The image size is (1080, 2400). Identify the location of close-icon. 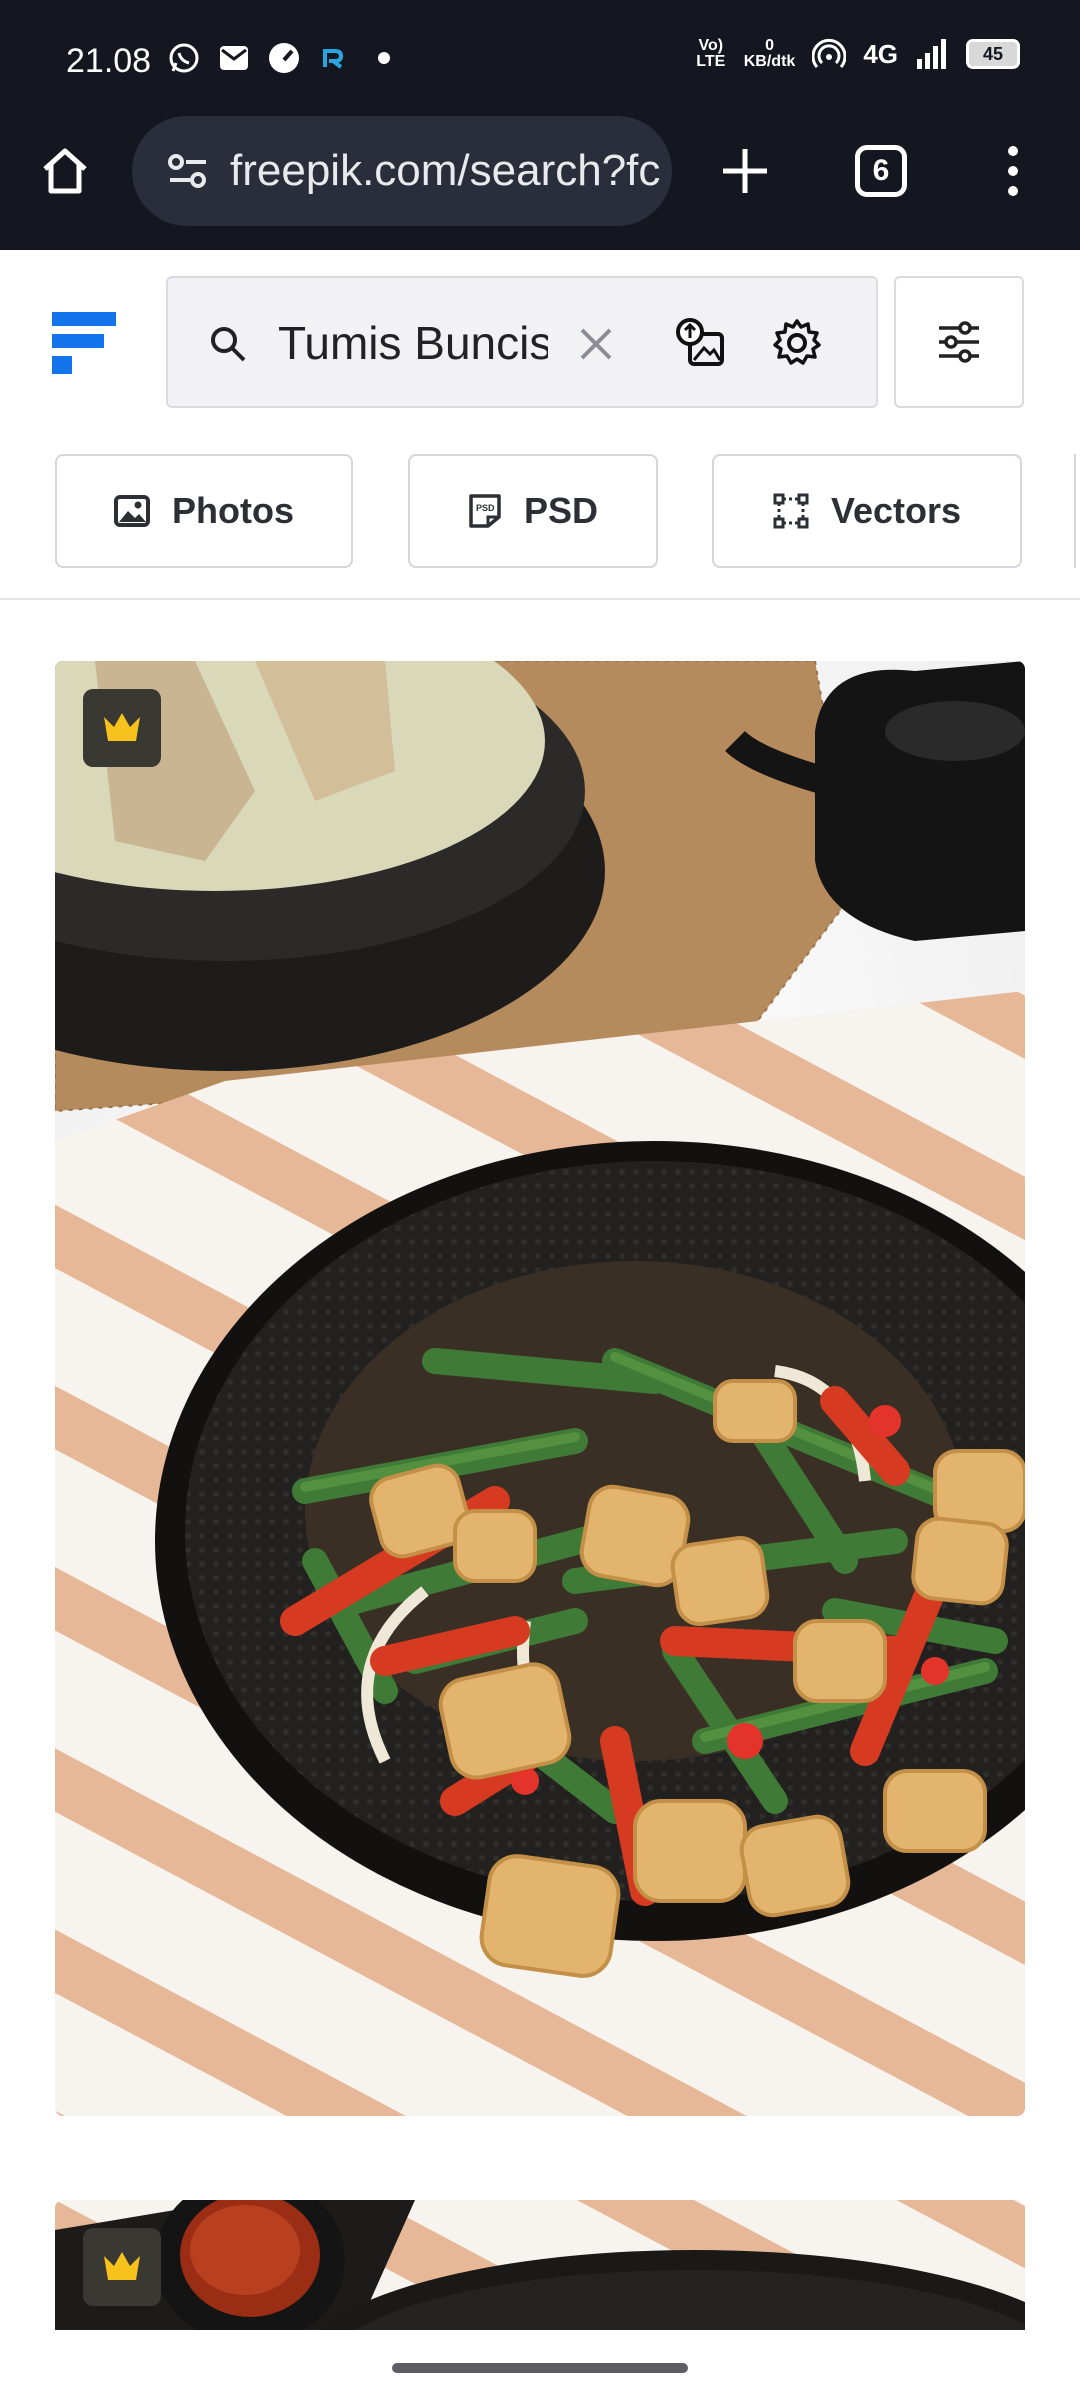
(596, 344).